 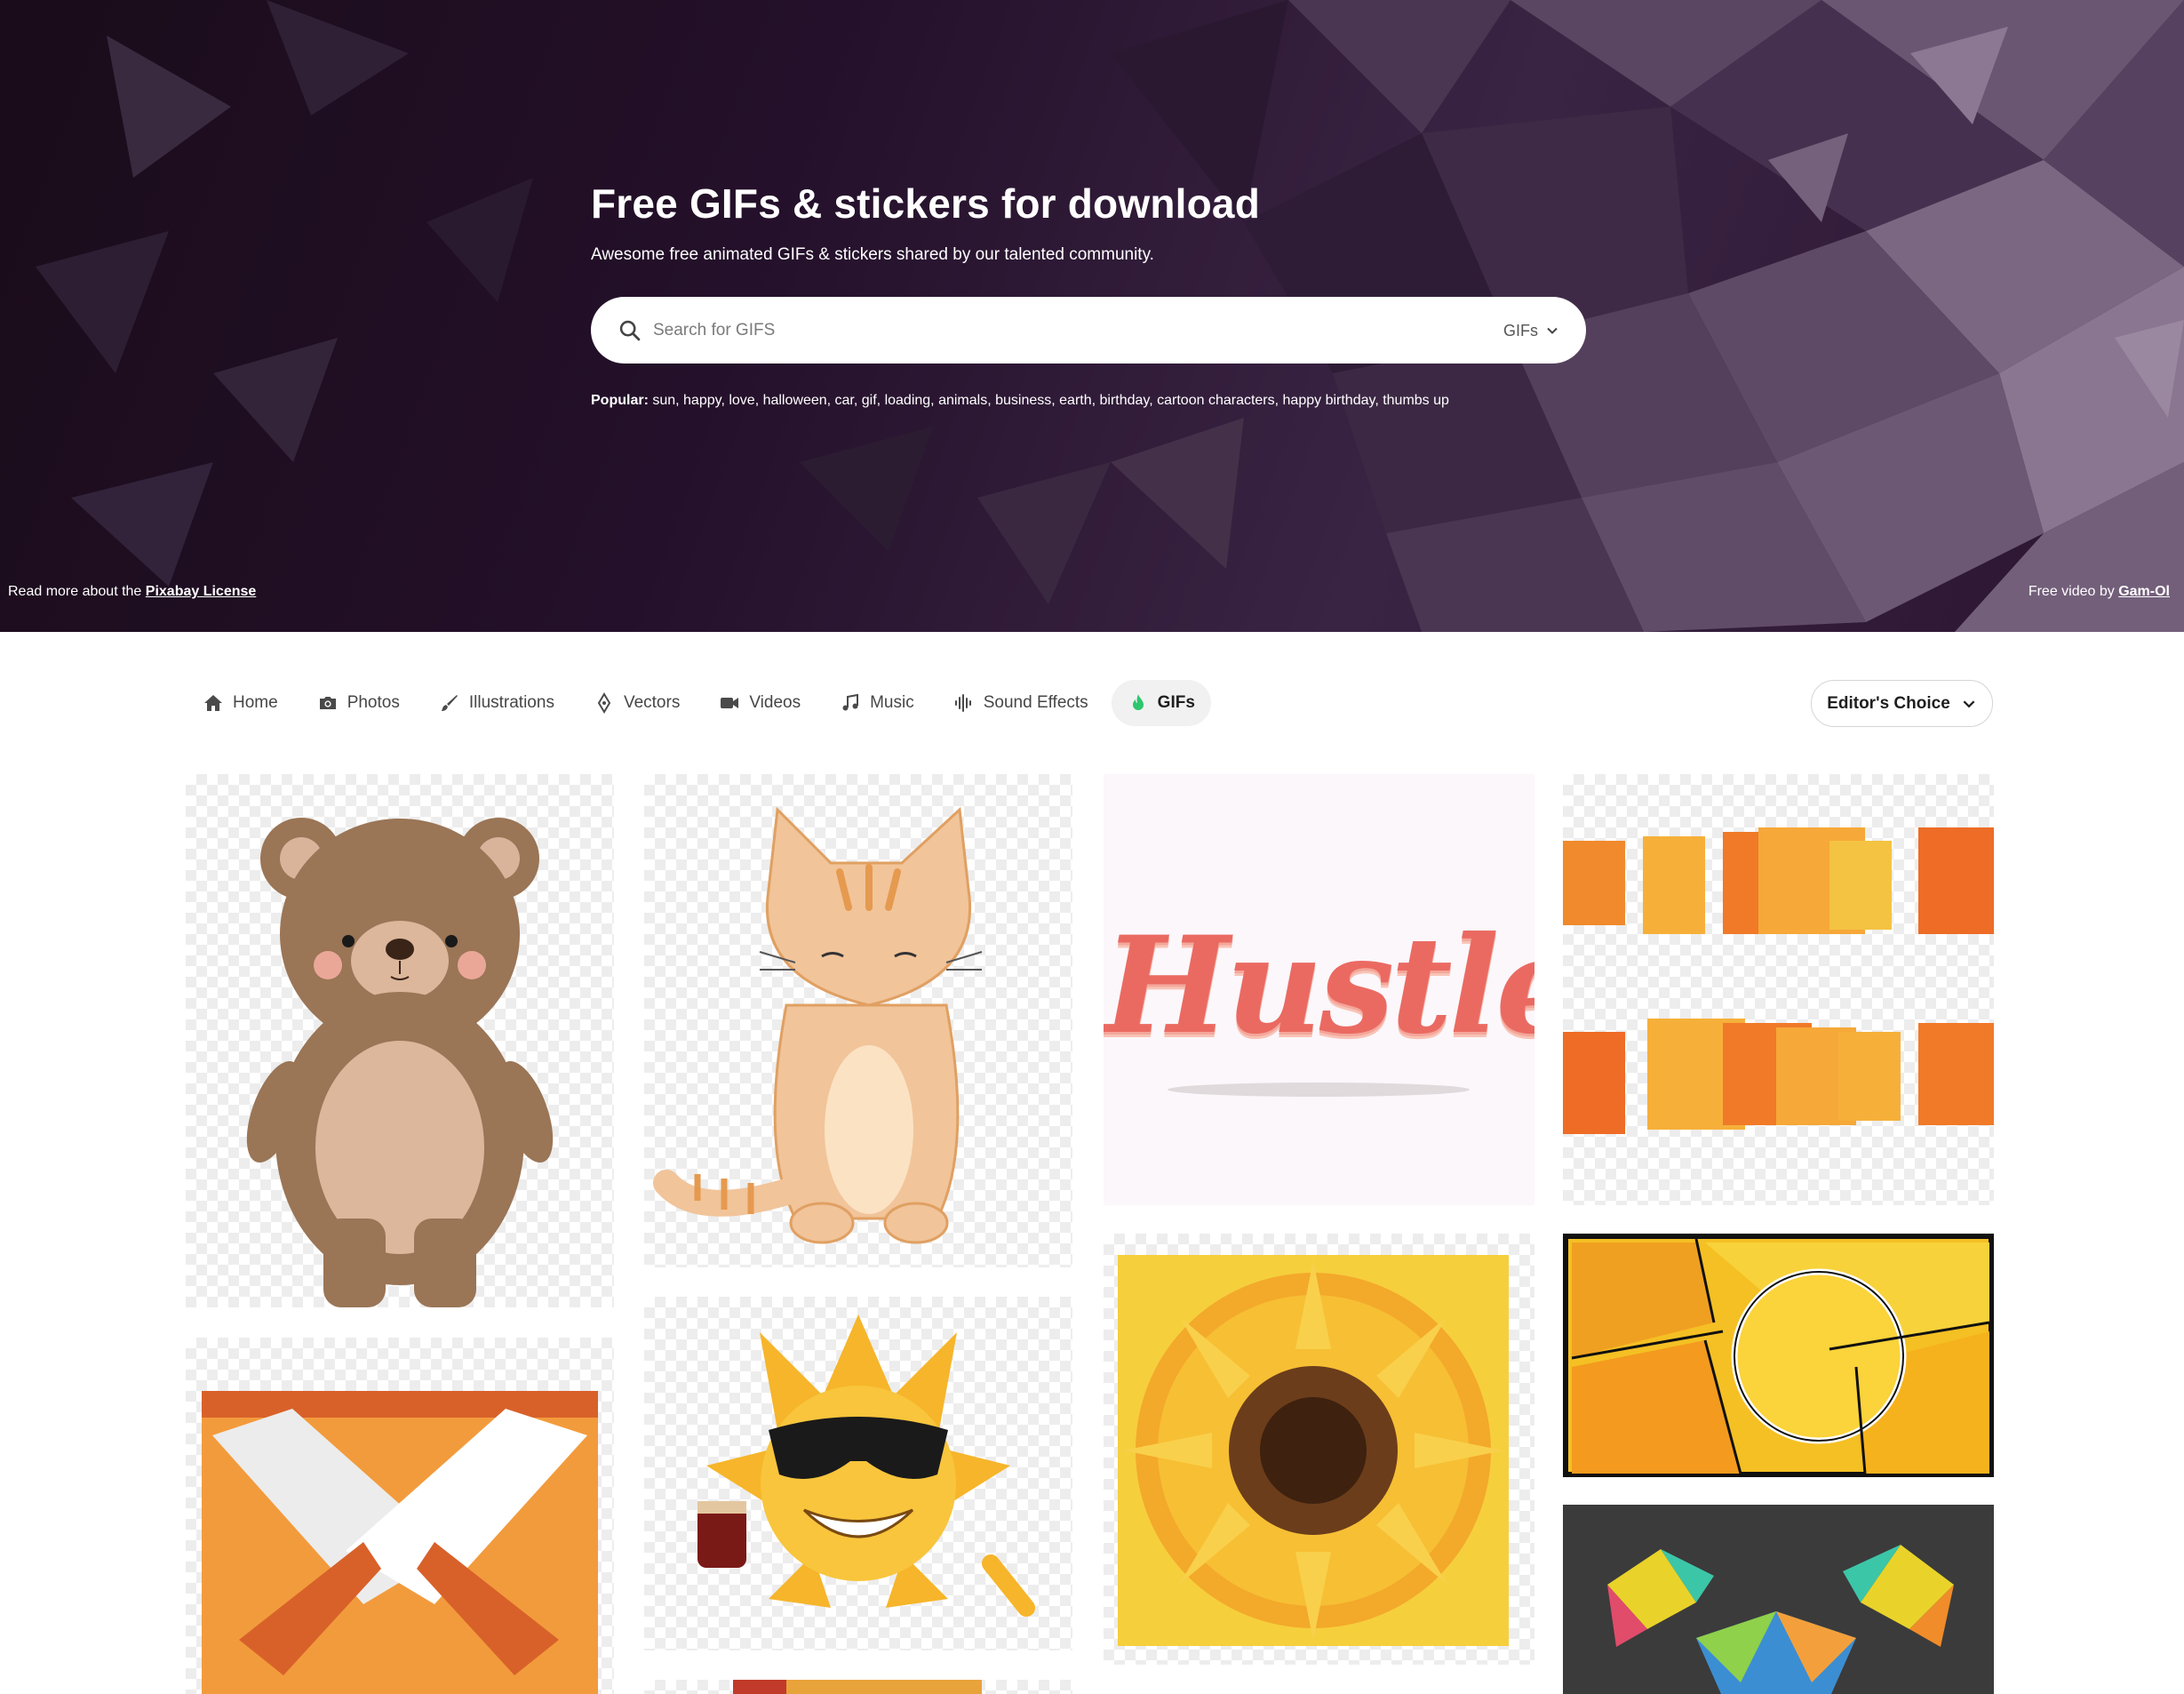 What do you see at coordinates (1176, 702) in the screenshot?
I see `nav-label: GIFs` at bounding box center [1176, 702].